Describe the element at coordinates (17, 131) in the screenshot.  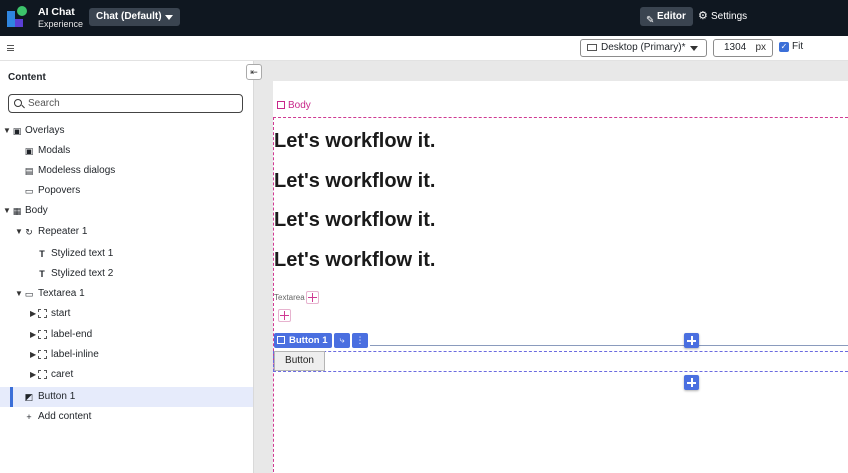
I see `overlays-icon: ▣` at that location.